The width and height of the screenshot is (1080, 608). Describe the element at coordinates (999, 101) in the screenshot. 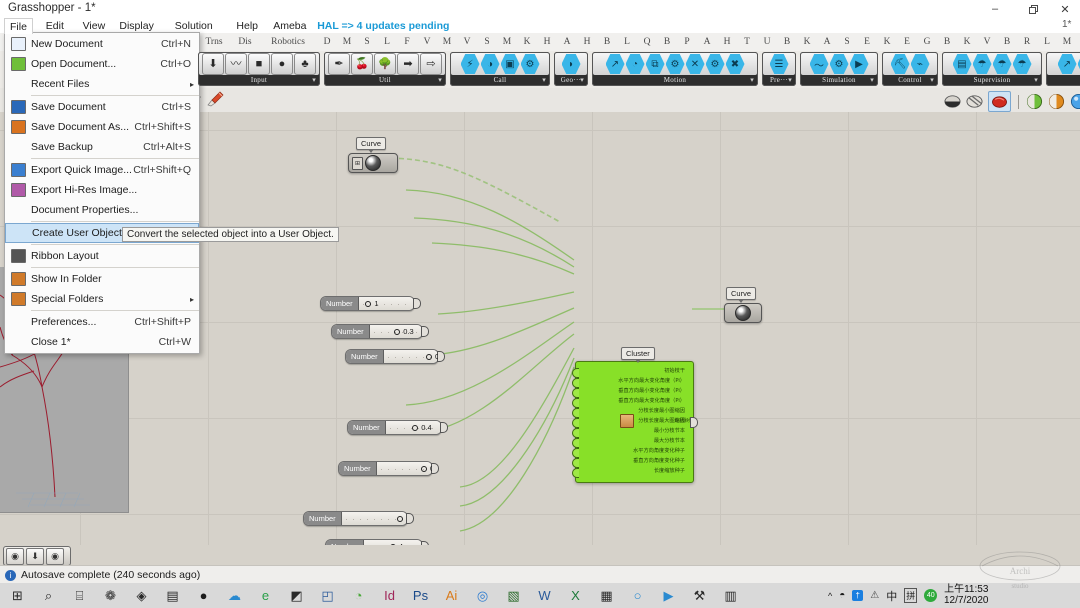

I see `preview-selected-red-icon` at that location.